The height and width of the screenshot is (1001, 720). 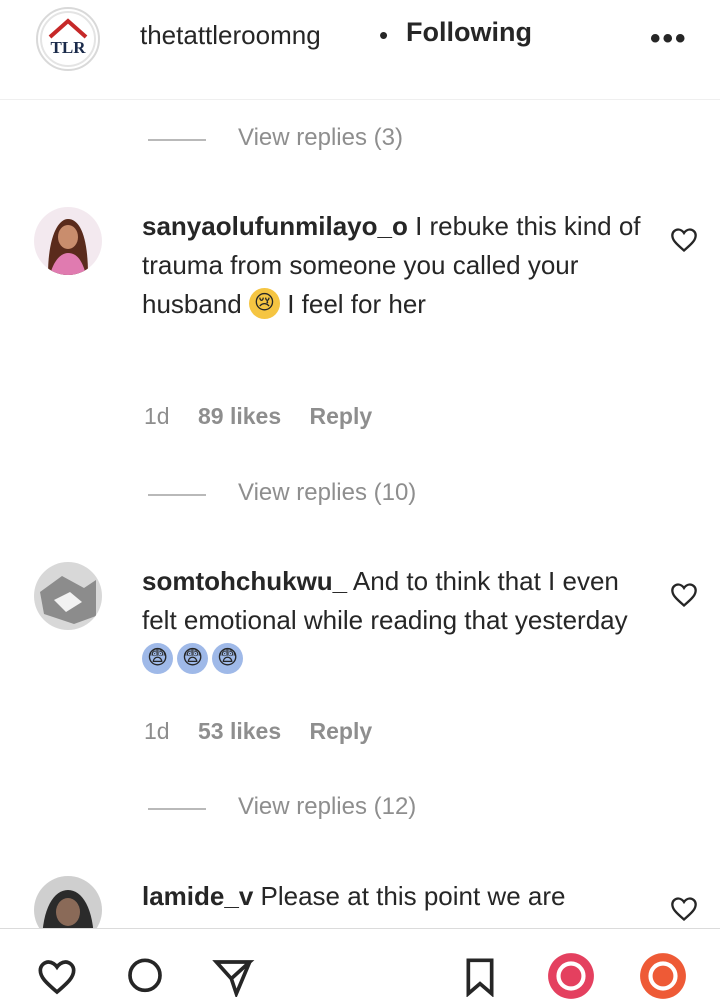 I want to click on likes-count: 89 likes, so click(x=239, y=416).